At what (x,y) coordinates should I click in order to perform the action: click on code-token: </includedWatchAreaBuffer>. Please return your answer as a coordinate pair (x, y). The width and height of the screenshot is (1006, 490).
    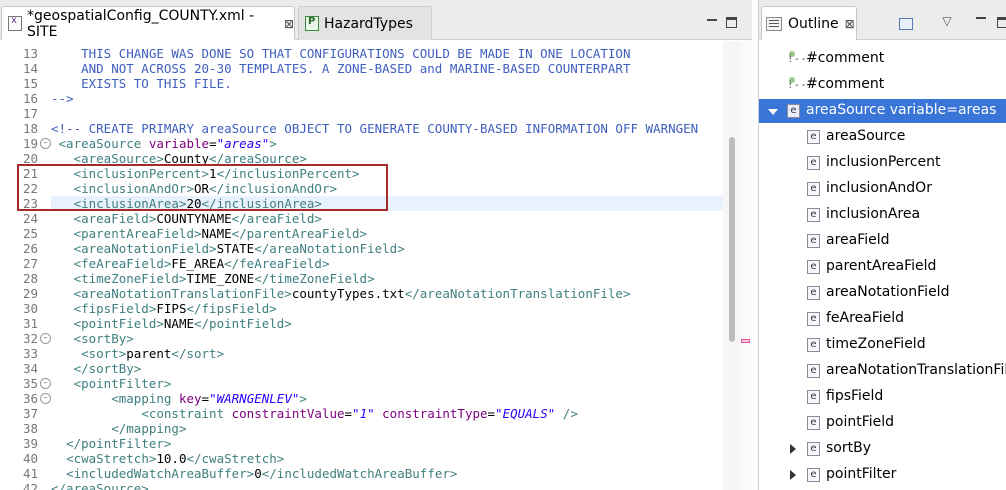
    Looking at the image, I should click on (359, 473).